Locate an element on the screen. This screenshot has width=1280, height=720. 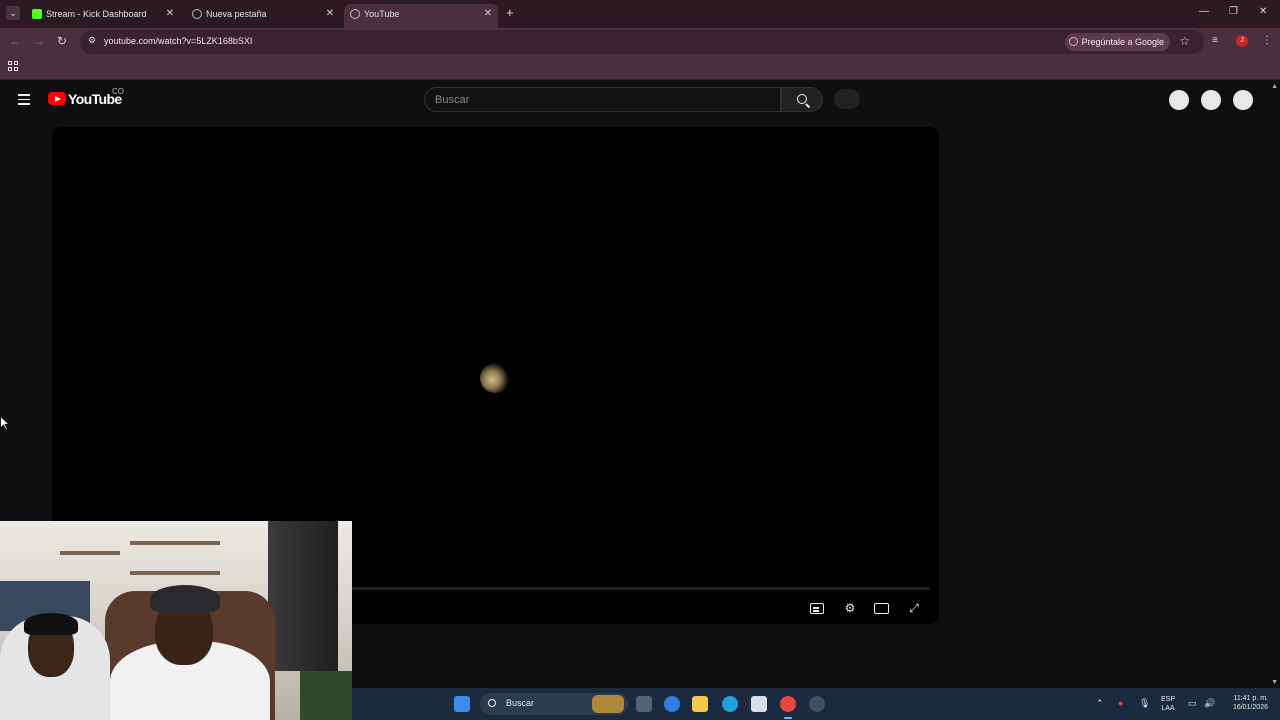
video-frame-light is located at coordinates (495, 378).